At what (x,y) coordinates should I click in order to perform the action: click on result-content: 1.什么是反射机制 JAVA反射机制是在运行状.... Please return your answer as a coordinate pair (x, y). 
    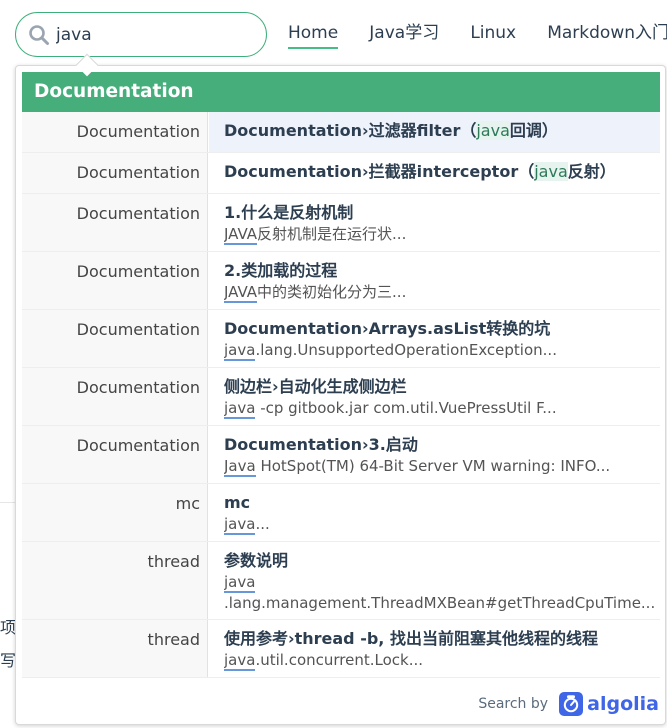
    Looking at the image, I should click on (434, 222).